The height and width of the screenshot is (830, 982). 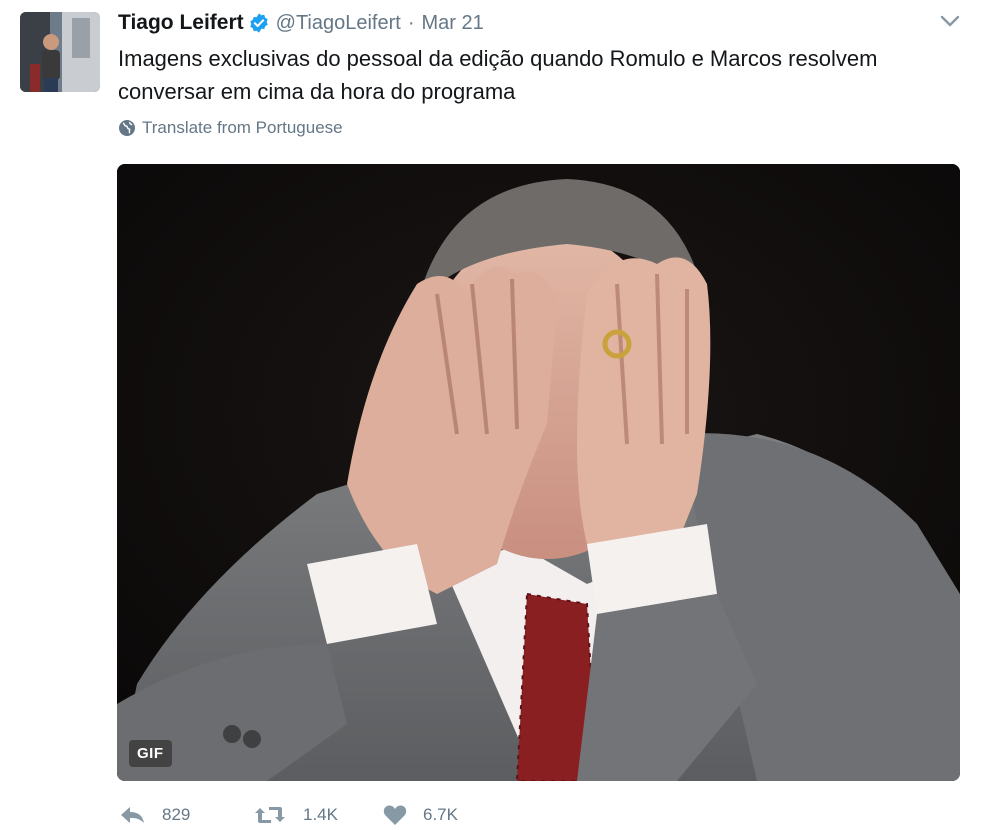 What do you see at coordinates (950, 21) in the screenshot?
I see `chevron-down-icon` at bounding box center [950, 21].